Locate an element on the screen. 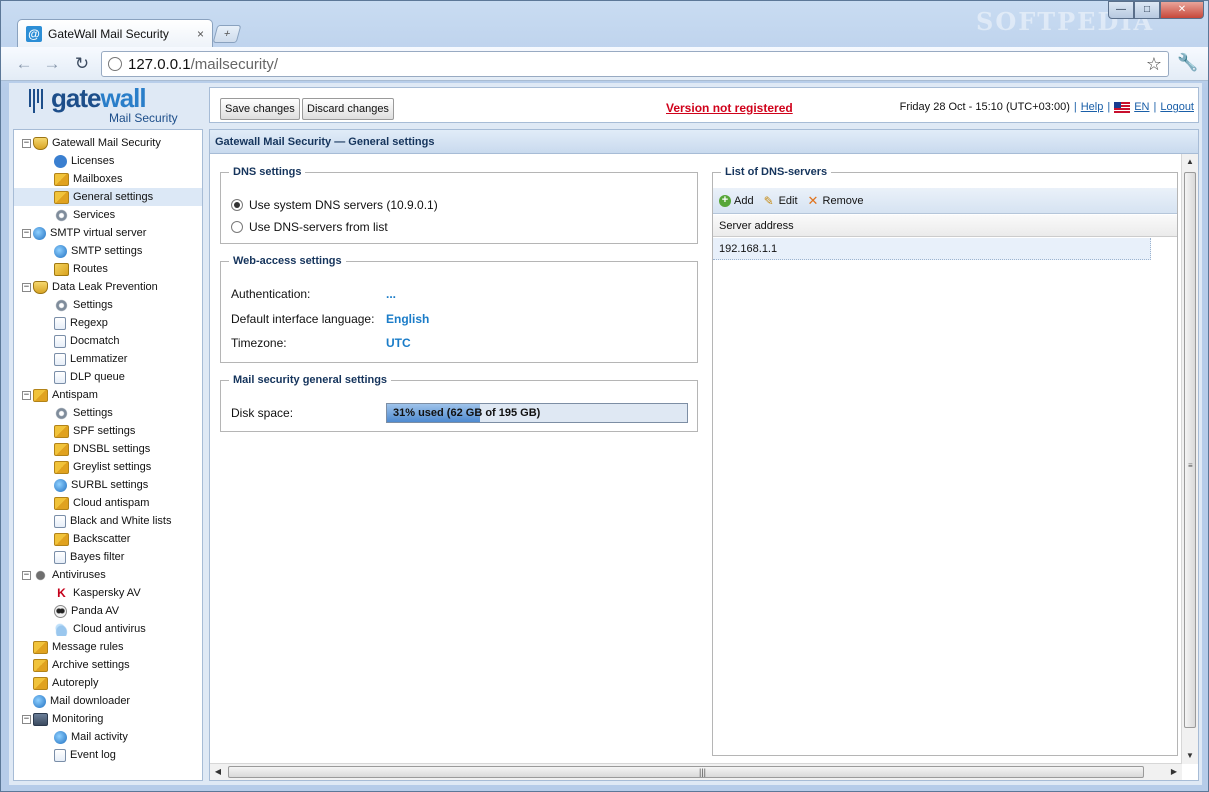 This screenshot has width=1209, height=792. table-row: 192.168.1.1 is located at coordinates (932, 249).